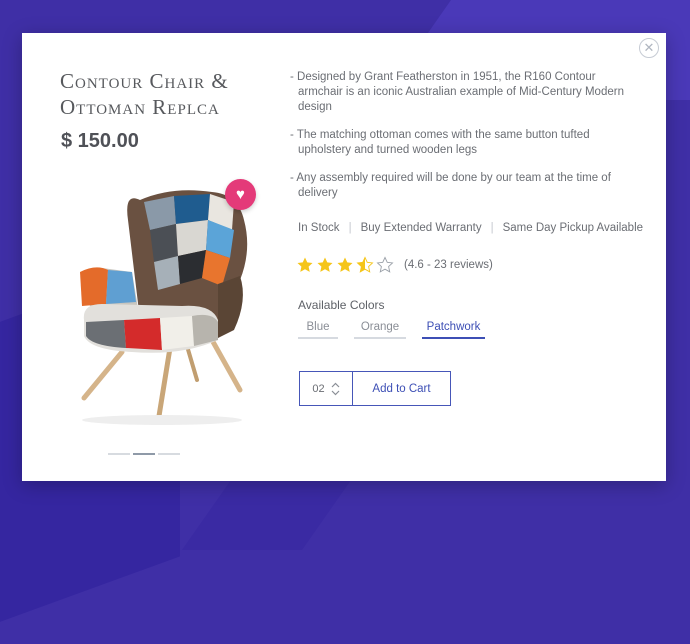 Image resolution: width=690 pixels, height=644 pixels. I want to click on background-shape, so click(270, 510).